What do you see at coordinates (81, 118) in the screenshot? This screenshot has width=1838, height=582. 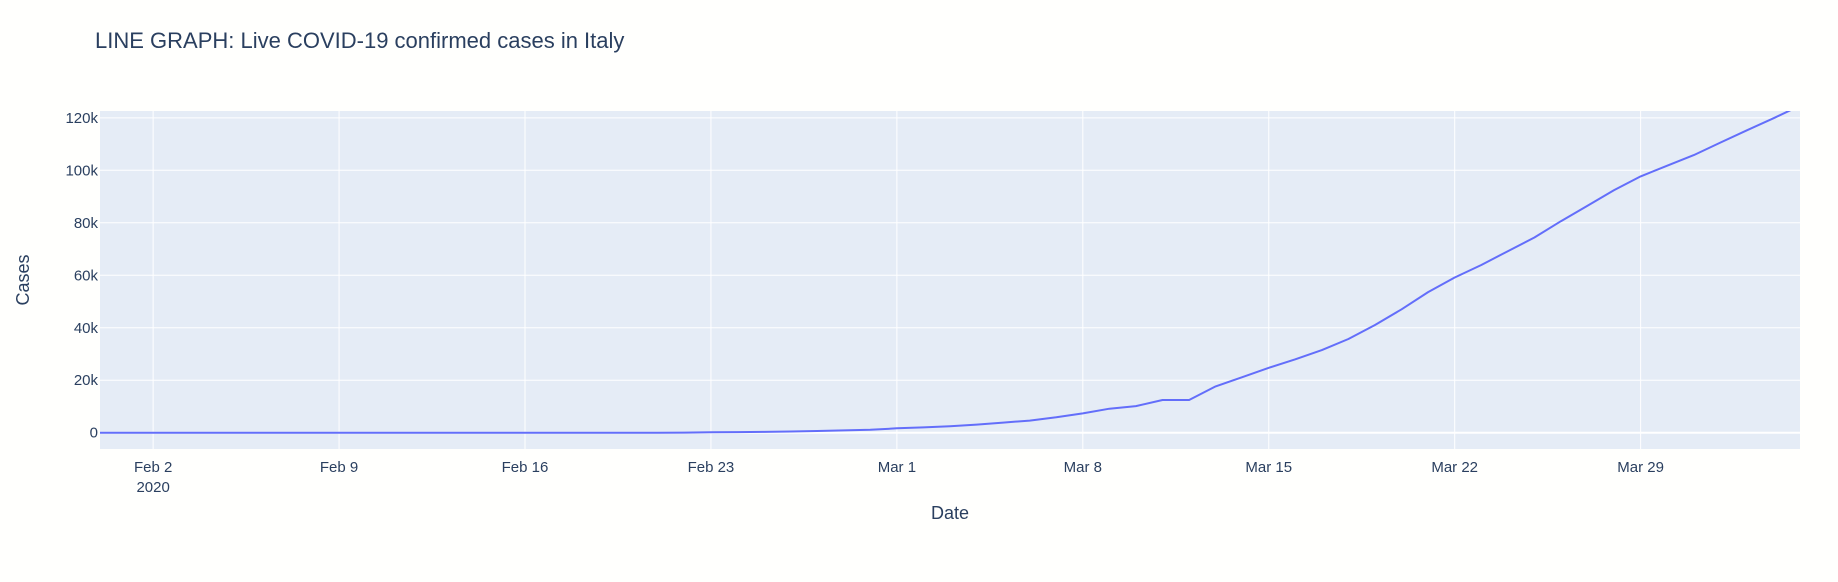 I see `y-tick-label: 120k` at bounding box center [81, 118].